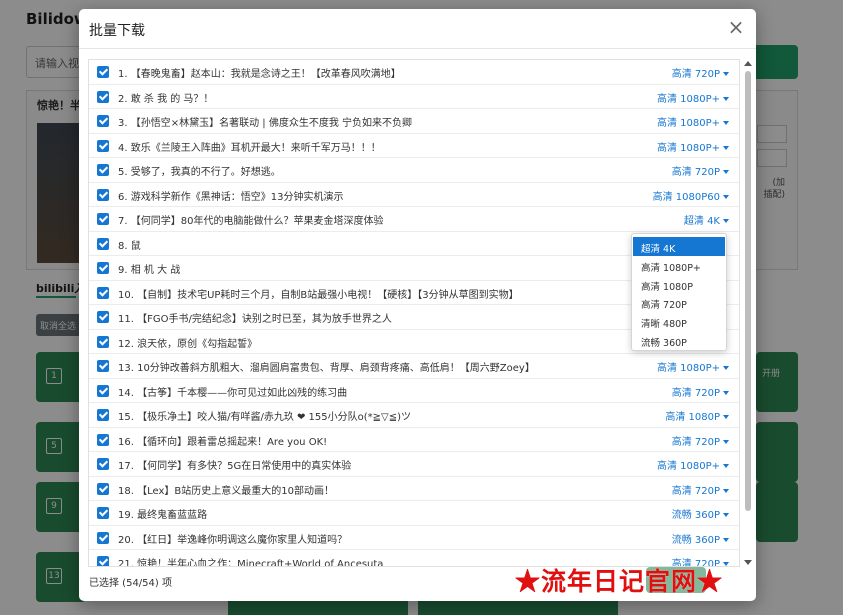 The height and width of the screenshot is (615, 843). I want to click on quality-select: 高清 1080P, so click(697, 415).